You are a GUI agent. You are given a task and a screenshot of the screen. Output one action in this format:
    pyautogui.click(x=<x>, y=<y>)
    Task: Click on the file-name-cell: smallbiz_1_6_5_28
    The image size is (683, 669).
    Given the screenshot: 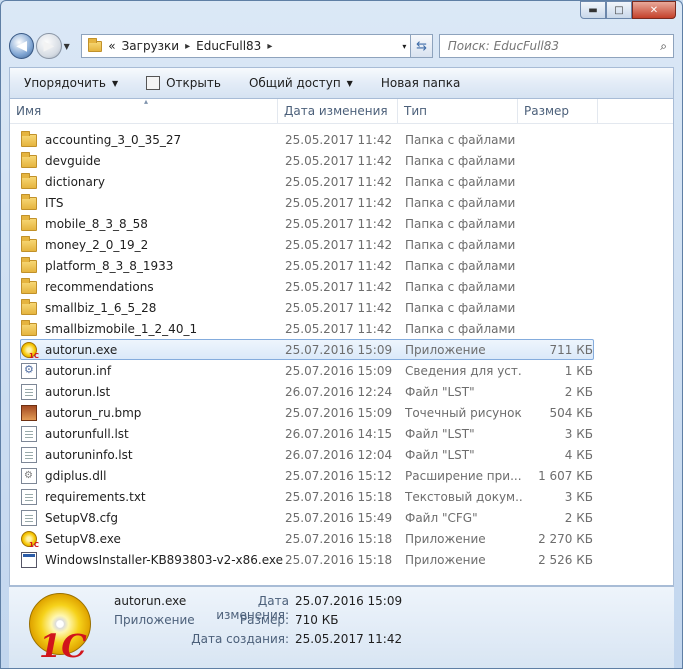 What is the action you would take?
    pyautogui.click(x=153, y=307)
    